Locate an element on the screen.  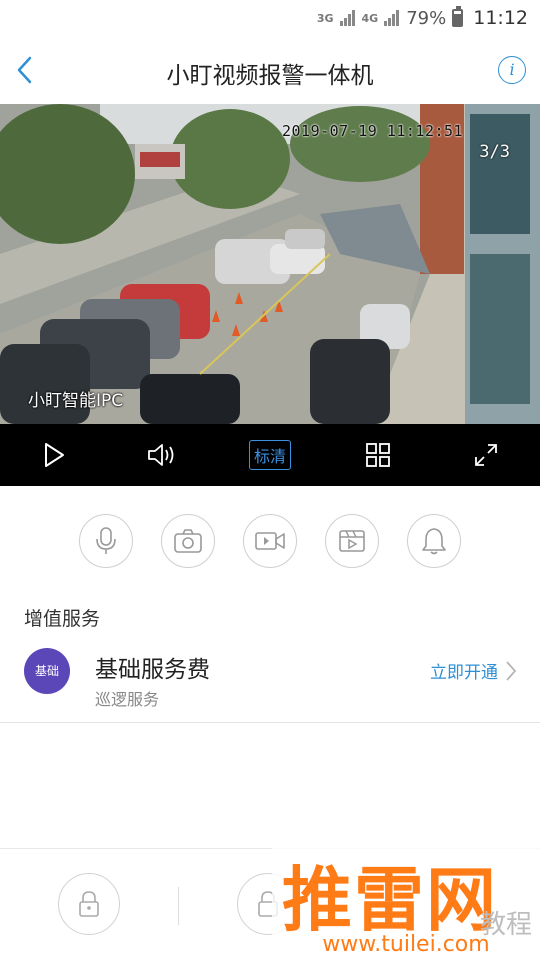
grid-button is located at coordinates (378, 455).